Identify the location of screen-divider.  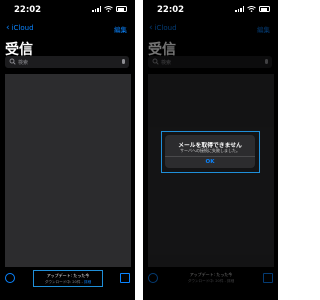
(139, 150).